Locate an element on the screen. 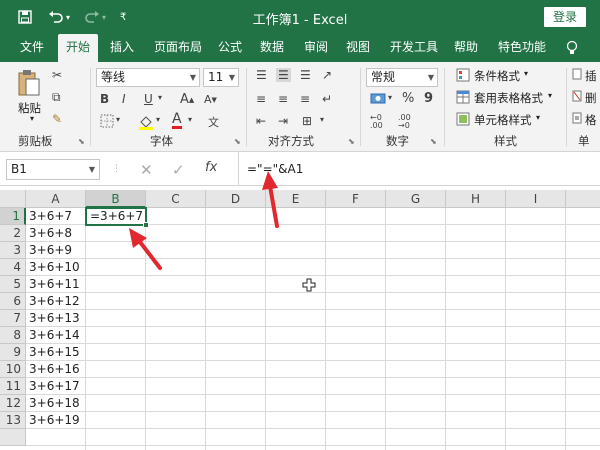 Image resolution: width=600 pixels, height=450 pixels. tab-data: 数据 is located at coordinates (272, 48).